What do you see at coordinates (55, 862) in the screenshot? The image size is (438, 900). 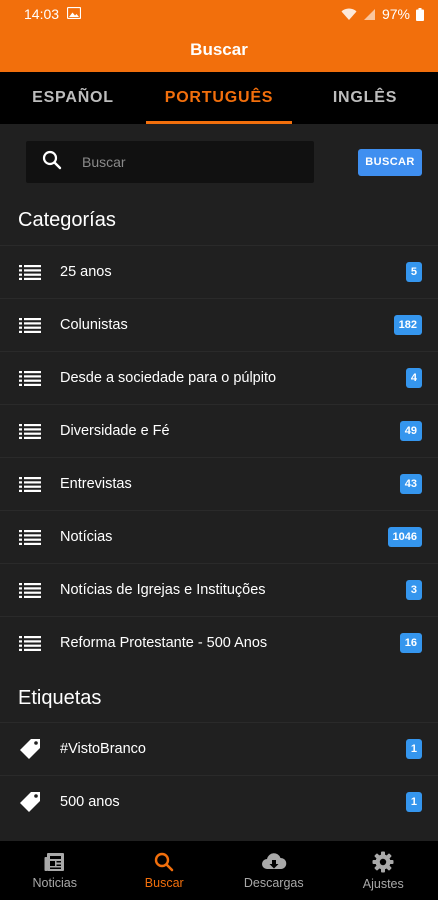 I see `newspaper-icon` at bounding box center [55, 862].